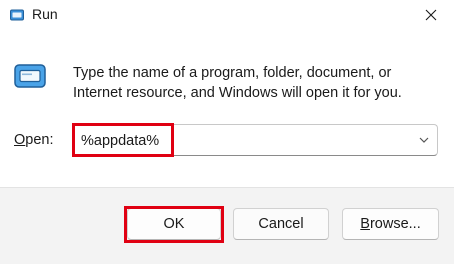  Describe the element at coordinates (39, 140) in the screenshot. I see `open-label-text: pen:` at that location.